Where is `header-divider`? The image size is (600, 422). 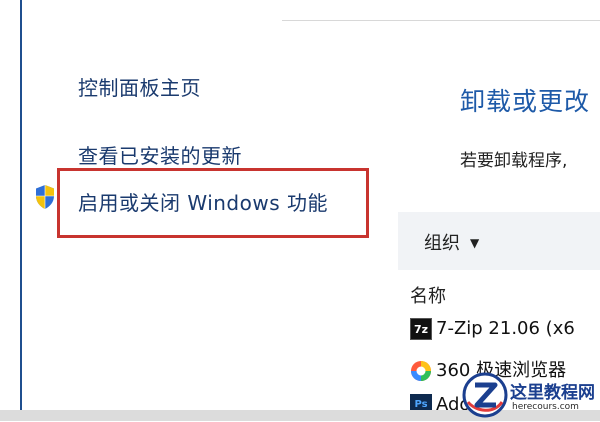 header-divider is located at coordinates (441, 20).